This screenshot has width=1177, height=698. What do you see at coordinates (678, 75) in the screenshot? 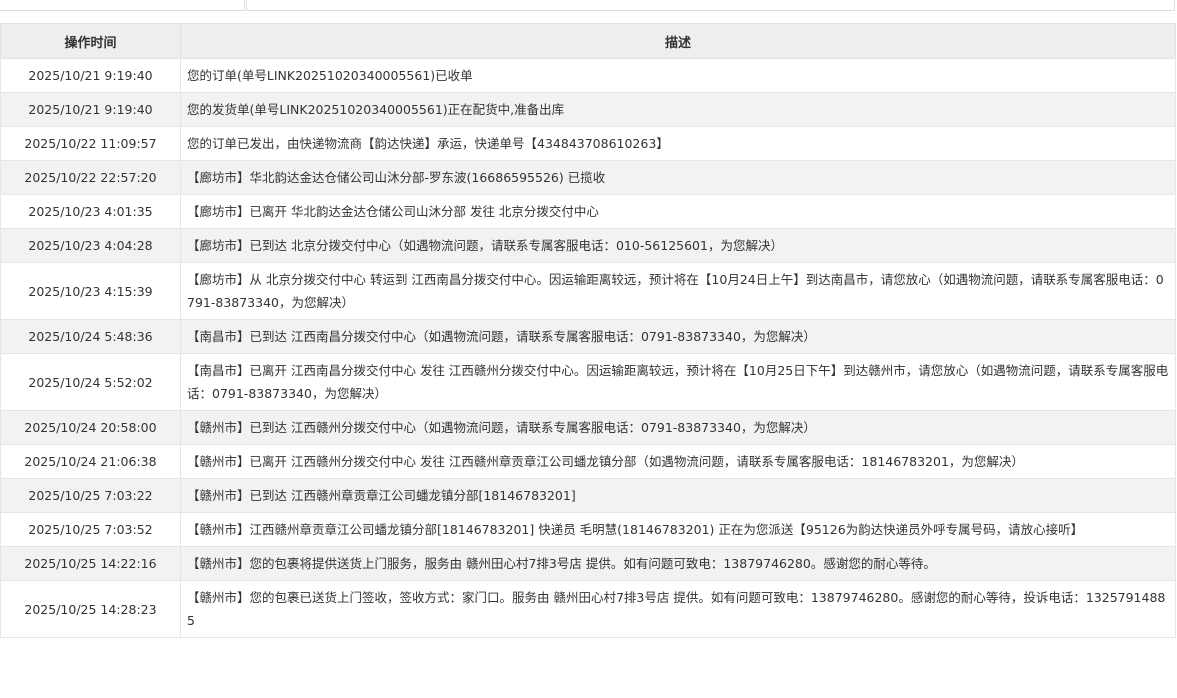
I see `row-desc: 您的订单(单号LINK20251020340005561)已收单` at bounding box center [678, 75].